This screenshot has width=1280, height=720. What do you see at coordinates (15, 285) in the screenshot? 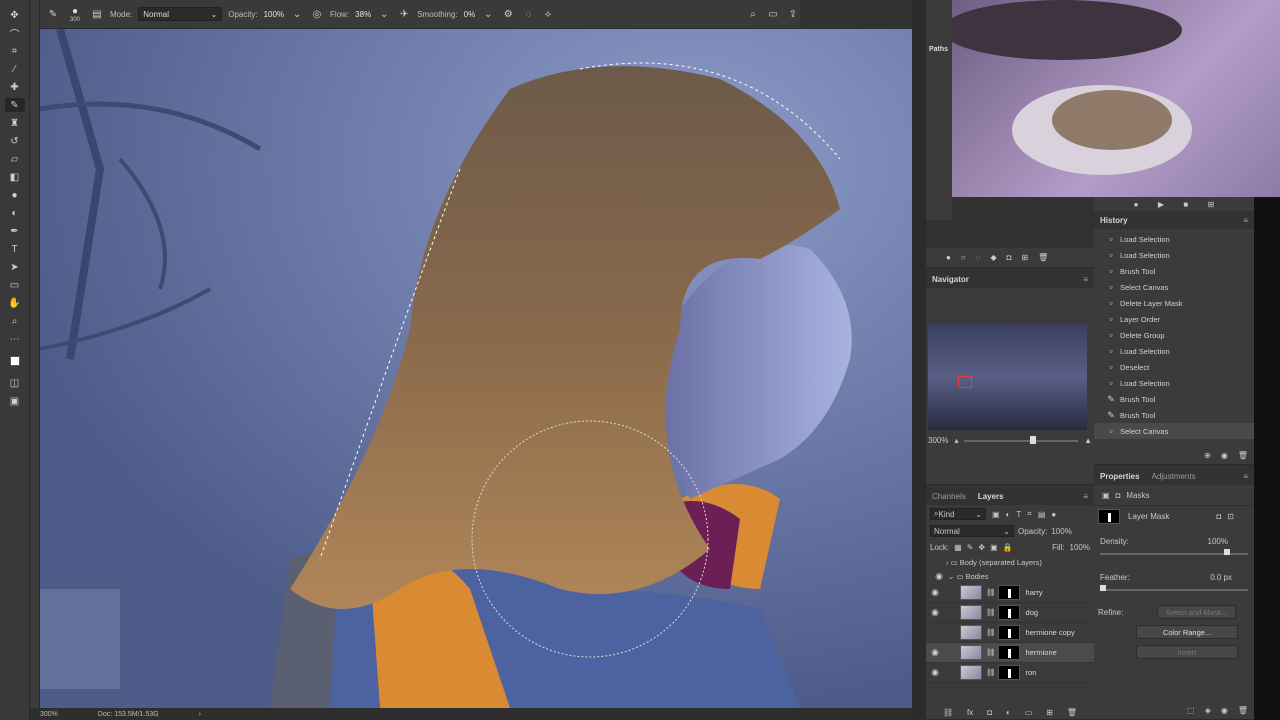
I see `rectangle-icon: ▭` at bounding box center [15, 285].